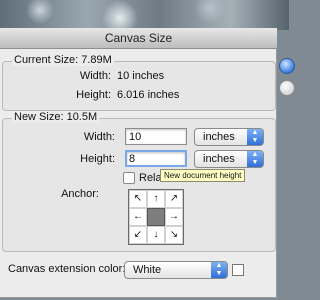  Describe the element at coordinates (141, 76) in the screenshot. I see `current-width-value: 10 inches` at that location.